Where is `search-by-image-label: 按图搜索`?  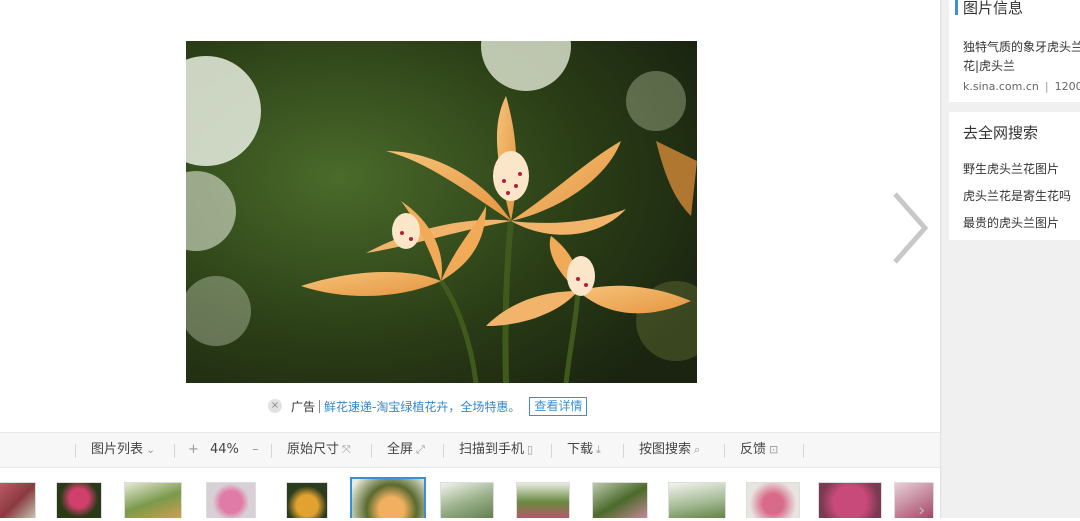 search-by-image-label: 按图搜索 is located at coordinates (665, 449).